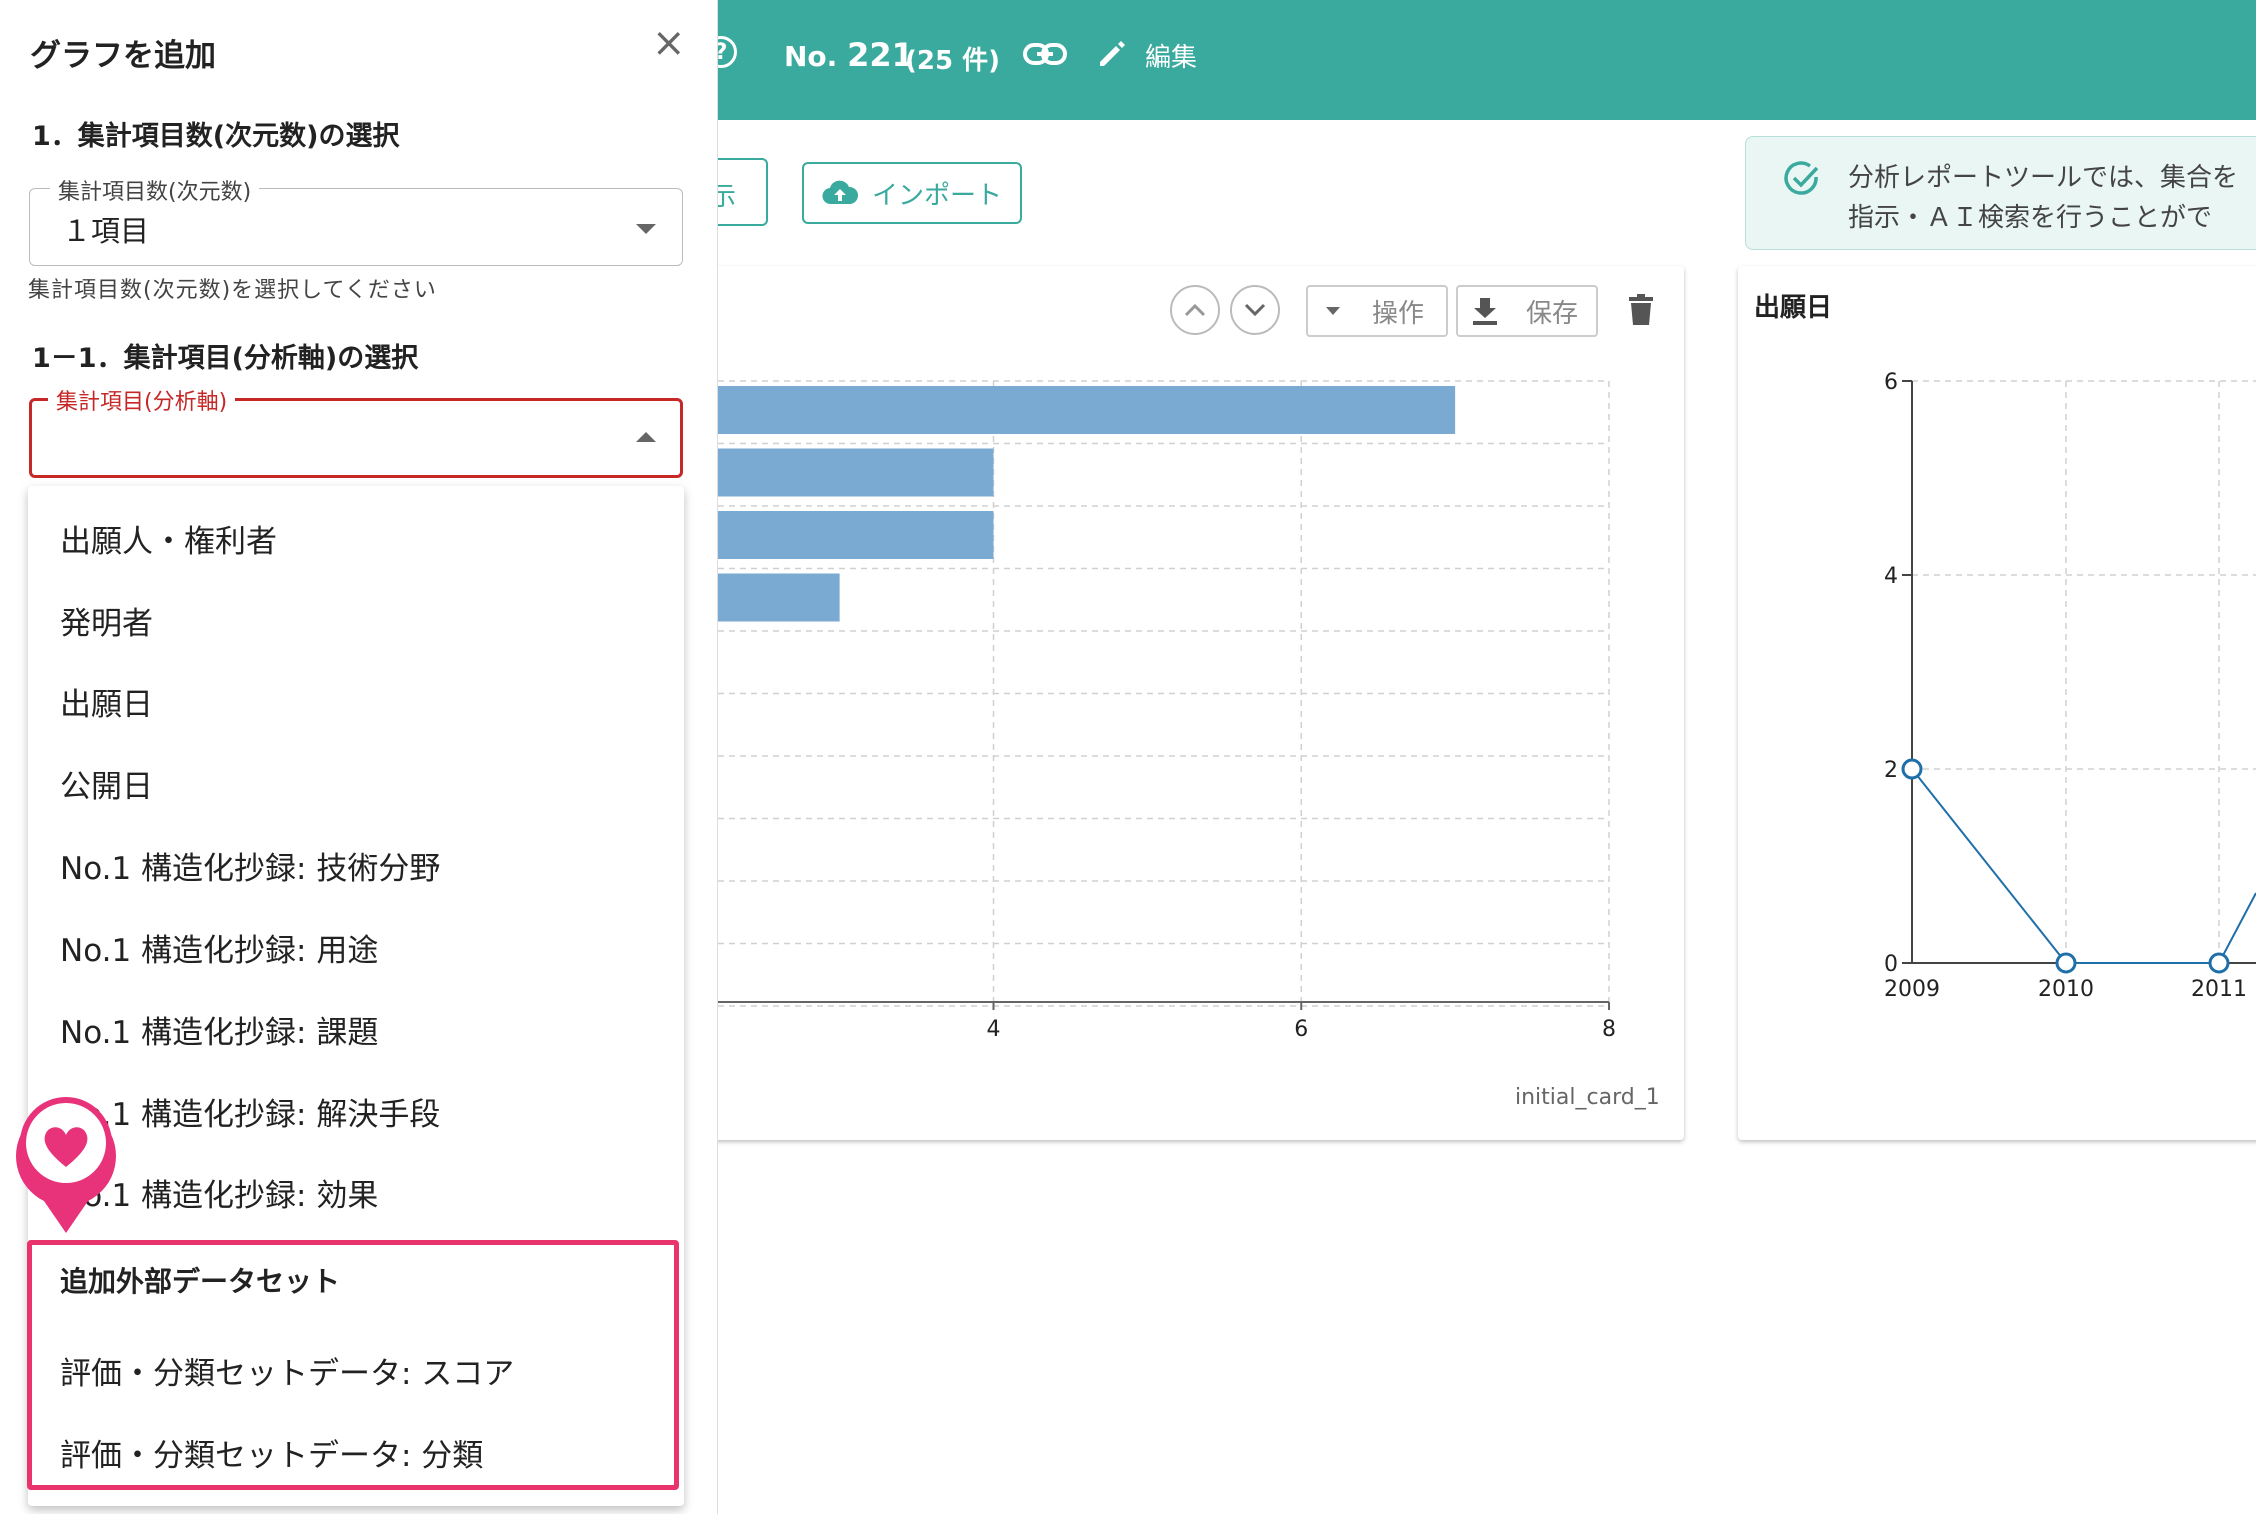 The height and width of the screenshot is (1514, 2256). Describe the element at coordinates (250, 865) in the screenshot. I see `dropdown-item: No.1 構造化抄録: 技術分野` at that location.